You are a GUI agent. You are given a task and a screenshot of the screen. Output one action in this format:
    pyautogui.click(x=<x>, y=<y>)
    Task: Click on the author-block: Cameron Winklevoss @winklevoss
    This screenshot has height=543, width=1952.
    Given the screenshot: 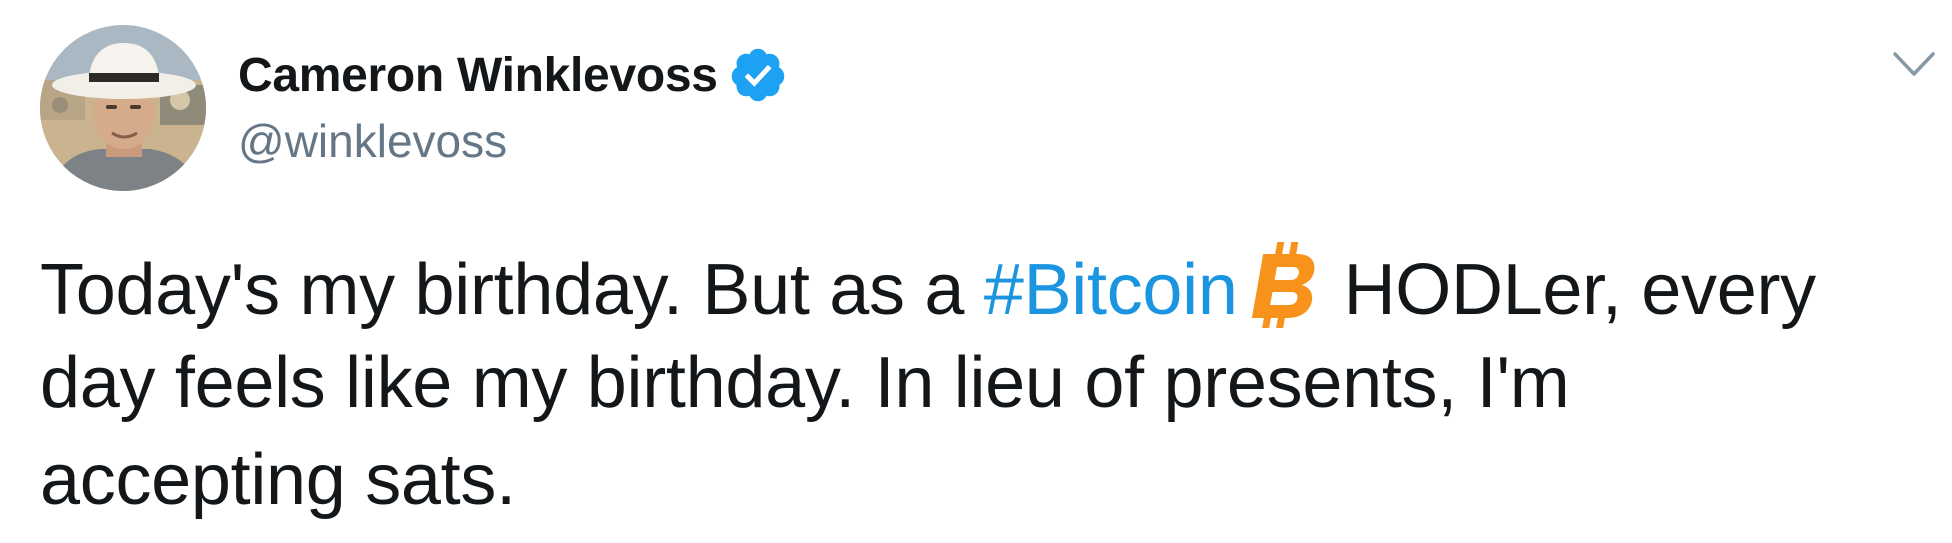 What is the action you would take?
    pyautogui.click(x=513, y=105)
    